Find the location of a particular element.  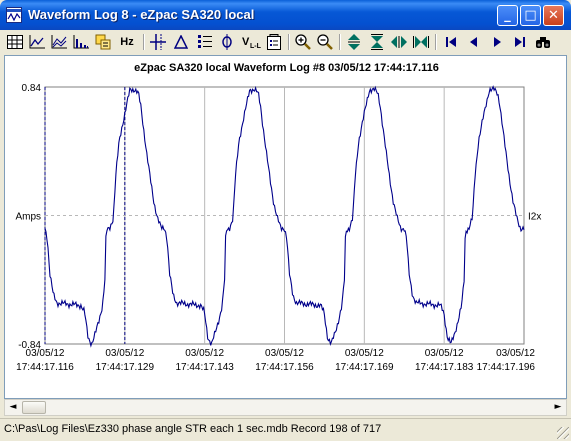

minimize-icon: _ is located at coordinates (507, 15).